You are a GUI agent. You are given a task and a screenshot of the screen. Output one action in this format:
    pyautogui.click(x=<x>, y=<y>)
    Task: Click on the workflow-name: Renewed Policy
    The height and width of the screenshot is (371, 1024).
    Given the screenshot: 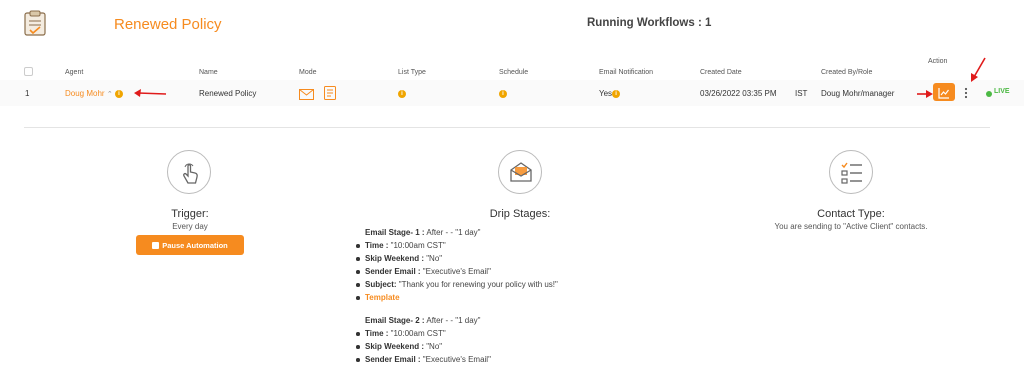 What is the action you would take?
    pyautogui.click(x=228, y=93)
    